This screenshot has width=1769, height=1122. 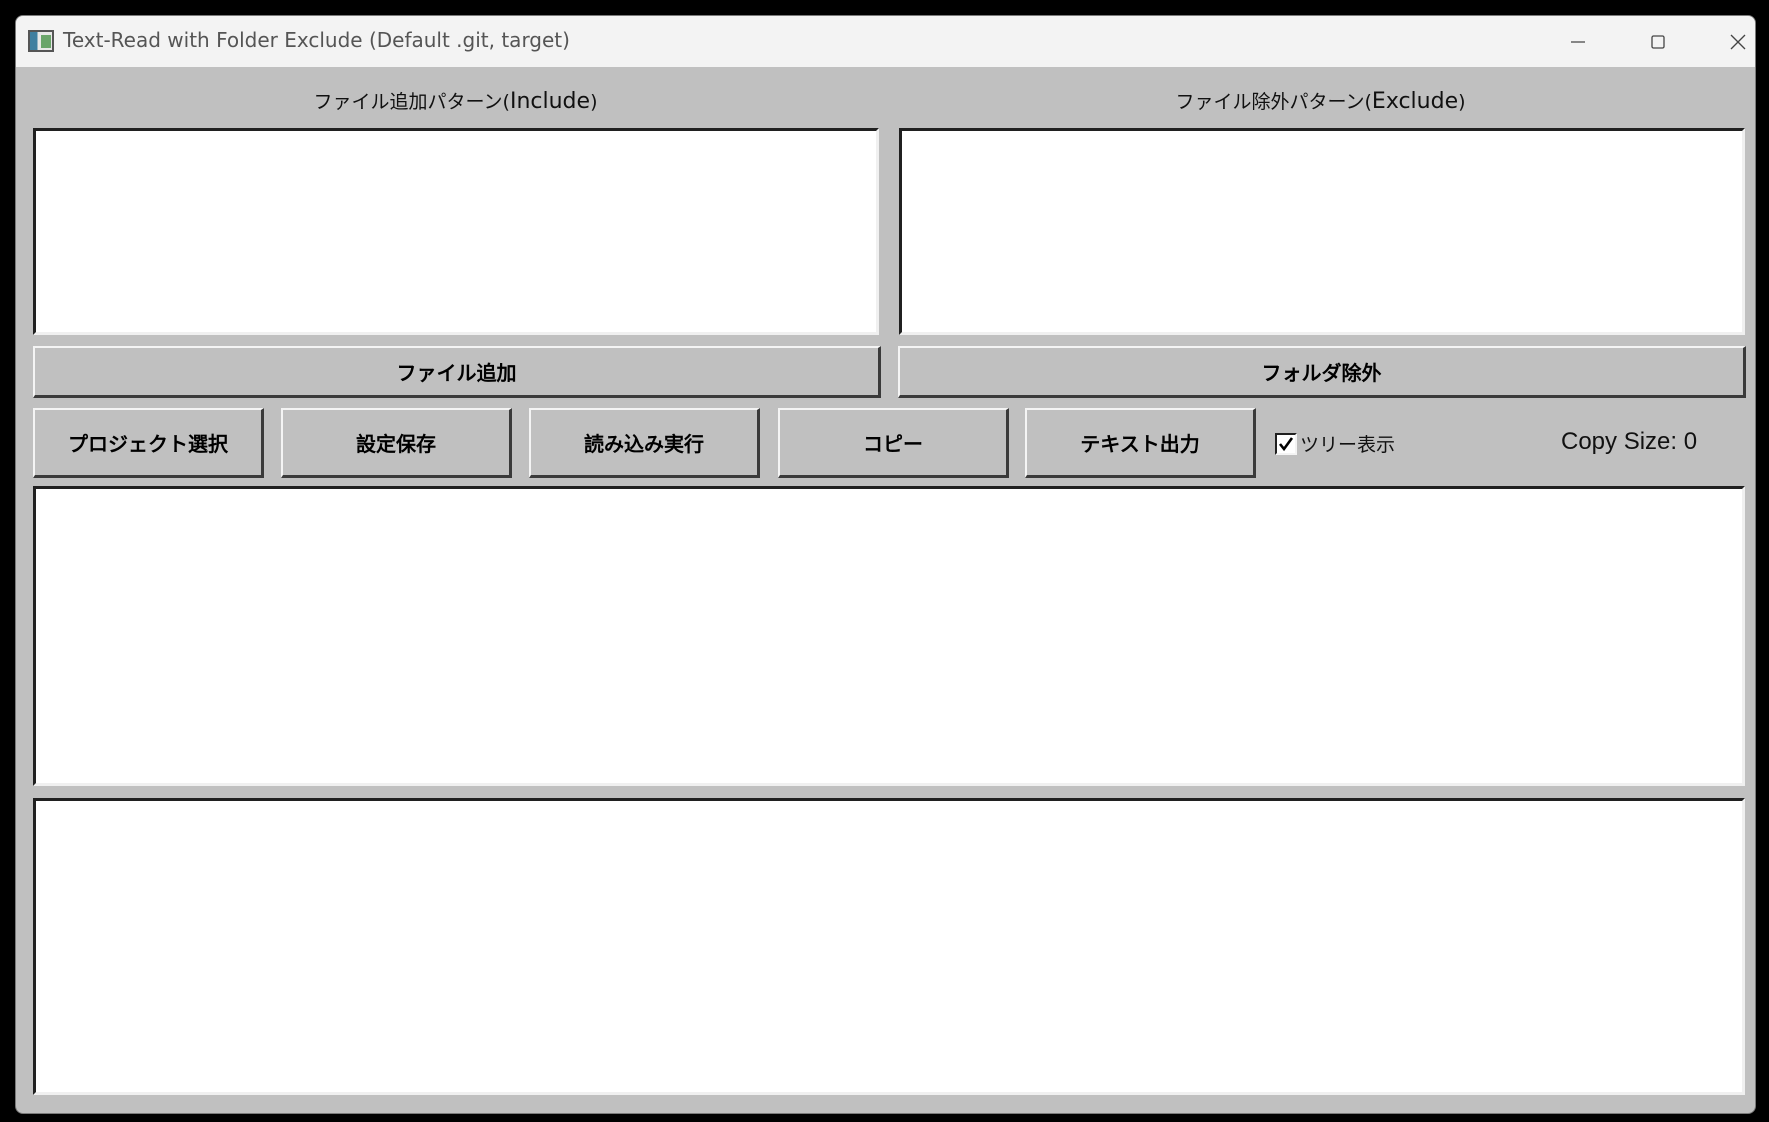 What do you see at coordinates (41, 41) in the screenshot?
I see `app-icon` at bounding box center [41, 41].